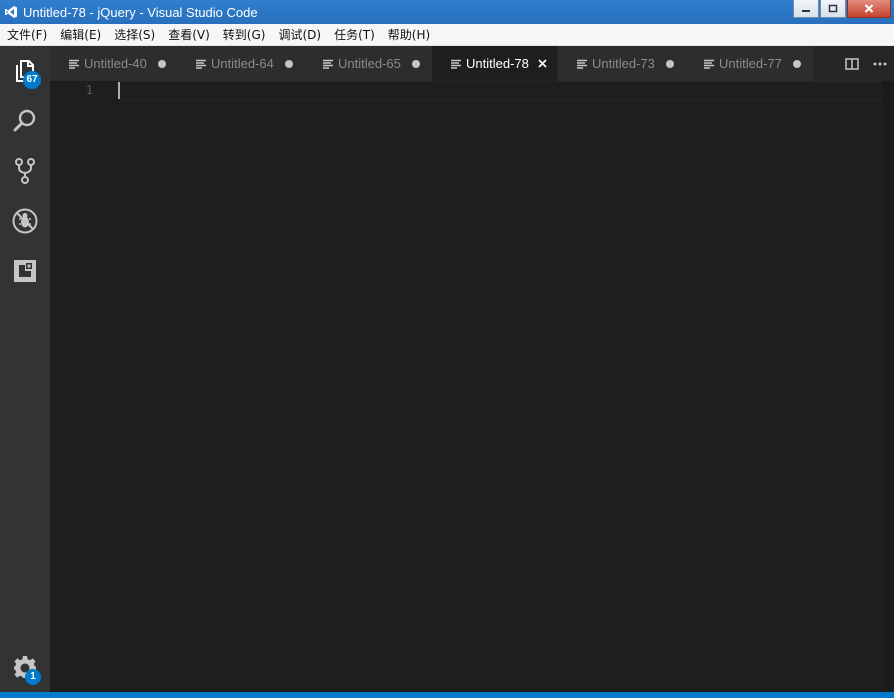 The width and height of the screenshot is (894, 698). What do you see at coordinates (869, 9) in the screenshot?
I see `close-window-button` at bounding box center [869, 9].